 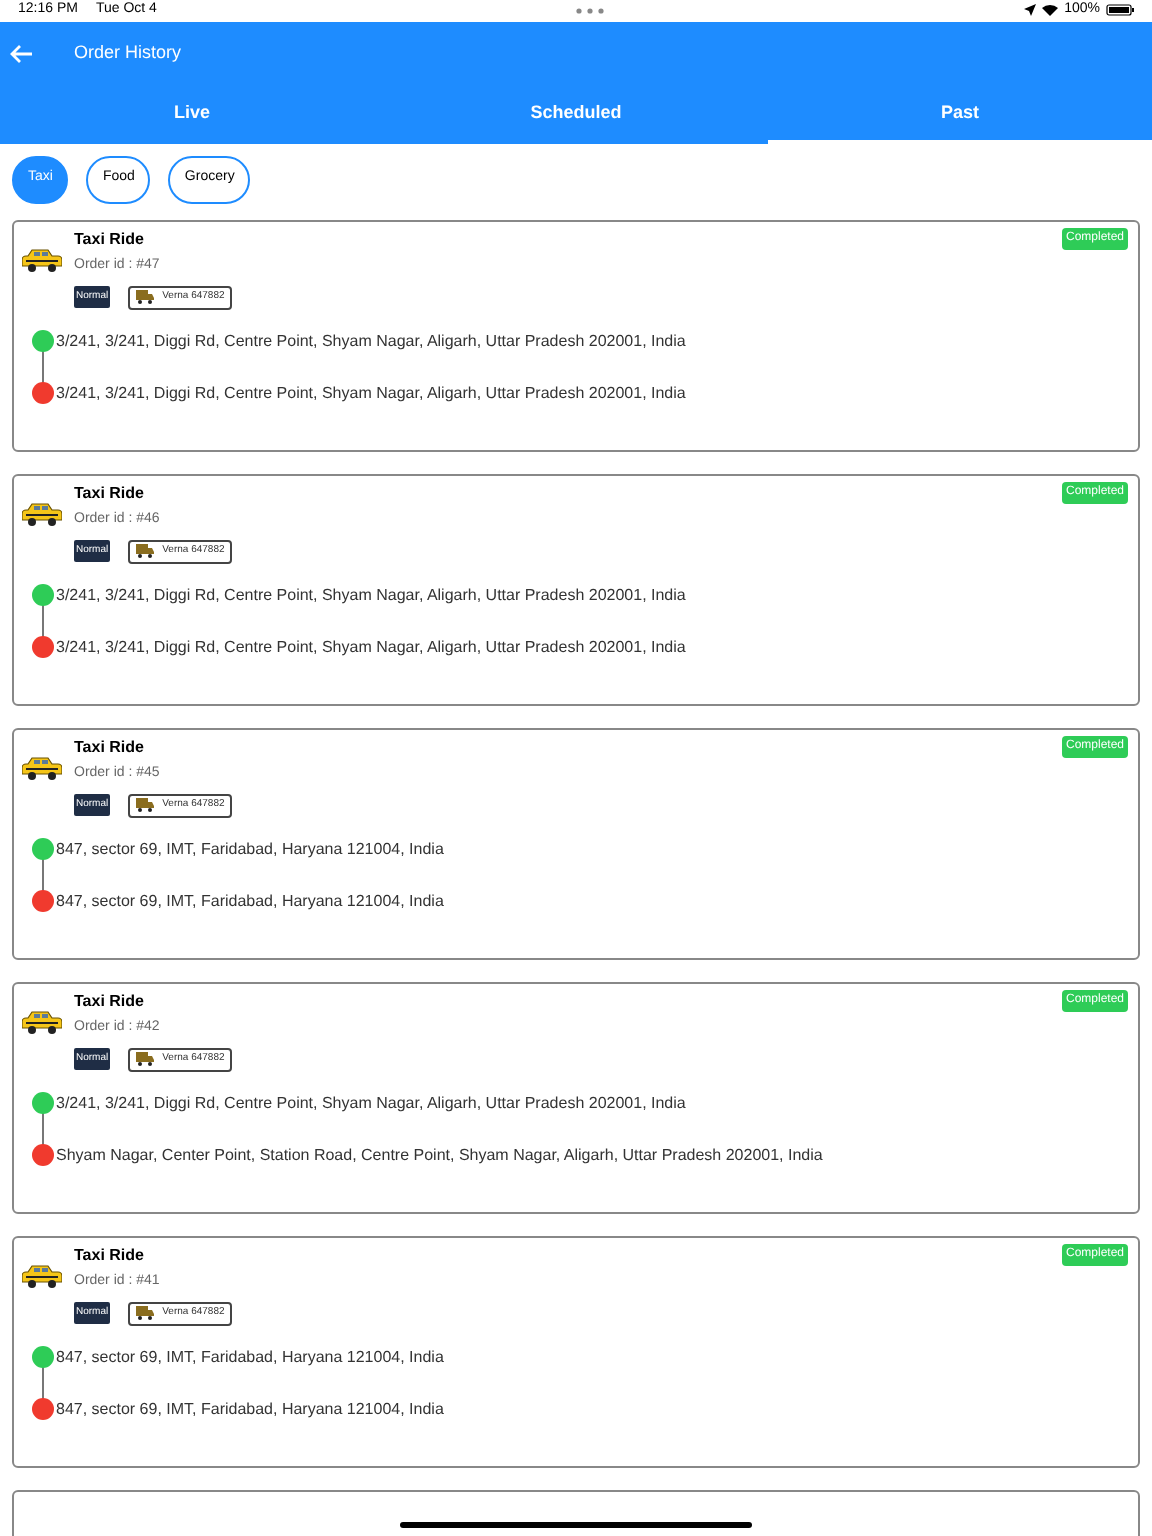 What do you see at coordinates (128, 53) in the screenshot?
I see `page-title: Order History` at bounding box center [128, 53].